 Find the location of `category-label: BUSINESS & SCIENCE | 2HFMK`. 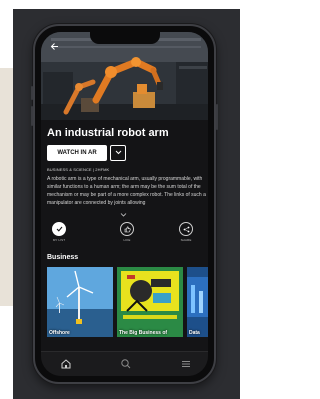

category-label: BUSINESS & SCIENCE | 2HFMK is located at coordinates (78, 169).